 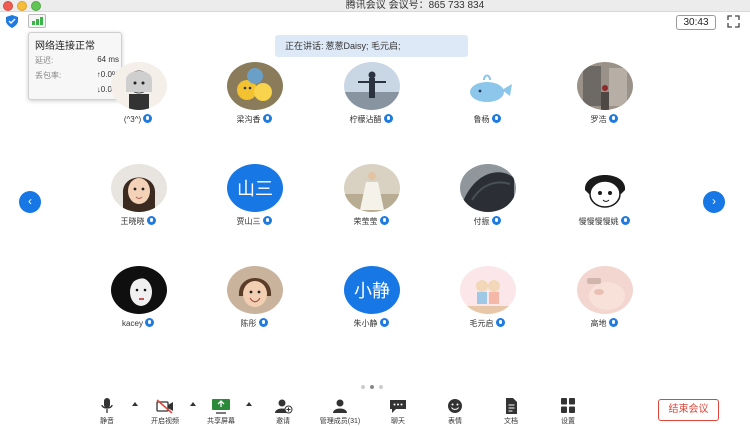 What do you see at coordinates (283, 421) in the screenshot?
I see `invite-label: 邀请` at bounding box center [283, 421].